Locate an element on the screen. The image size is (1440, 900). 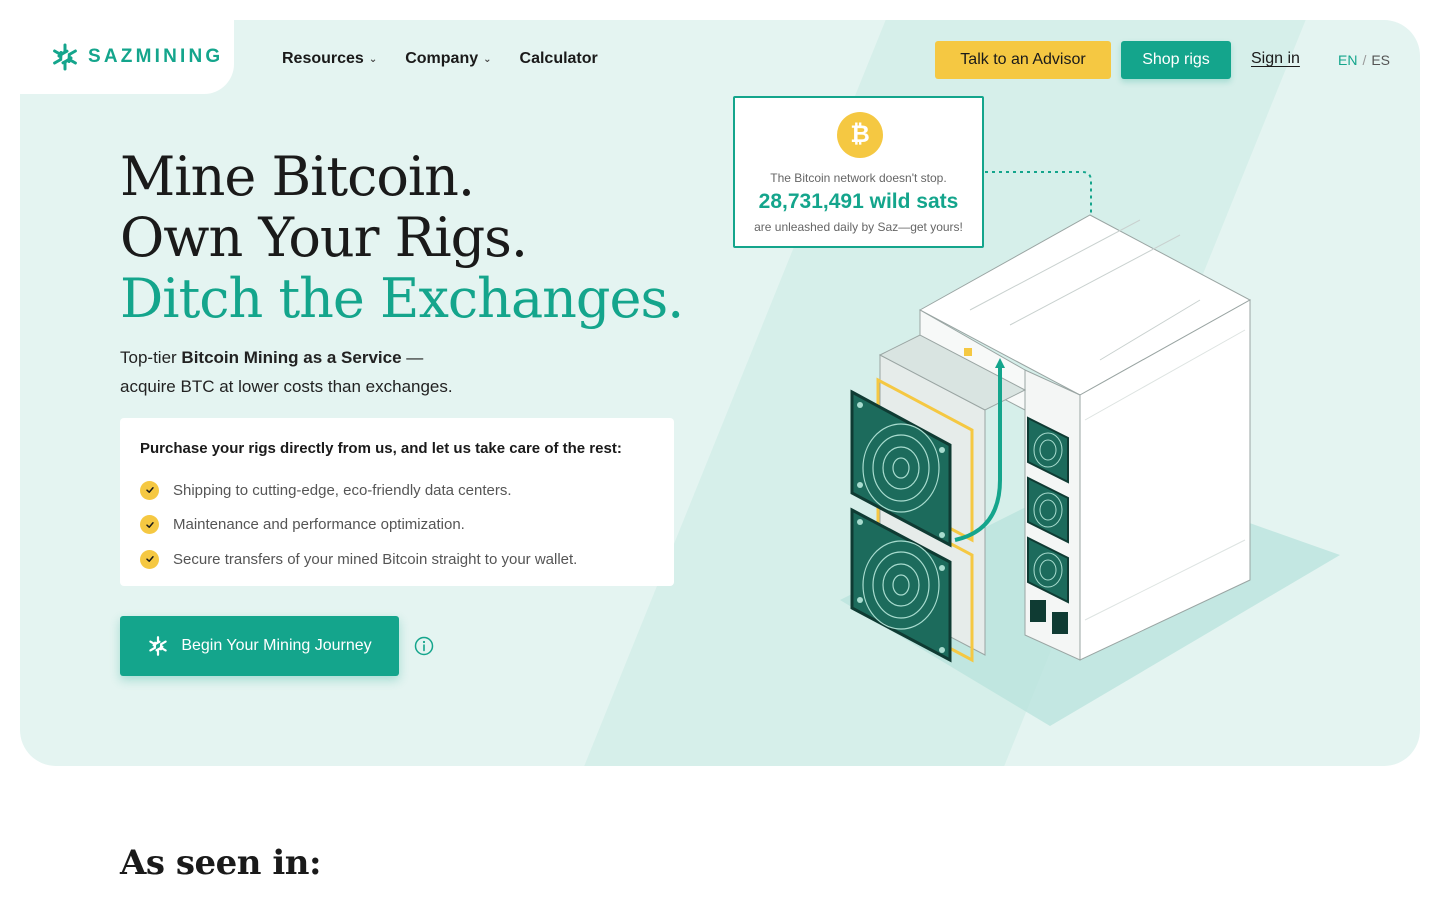
sats-caption-bottom: are unleashed daily by Saz—get yours! is located at coordinates (858, 227).